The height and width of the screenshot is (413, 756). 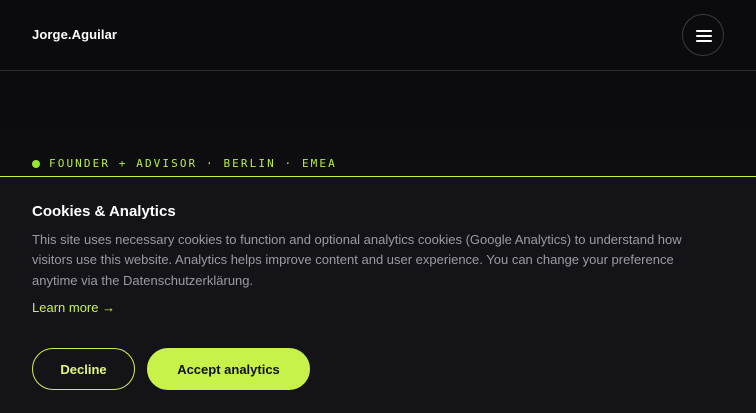 What do you see at coordinates (36, 163) in the screenshot?
I see `status-dot-icon` at bounding box center [36, 163].